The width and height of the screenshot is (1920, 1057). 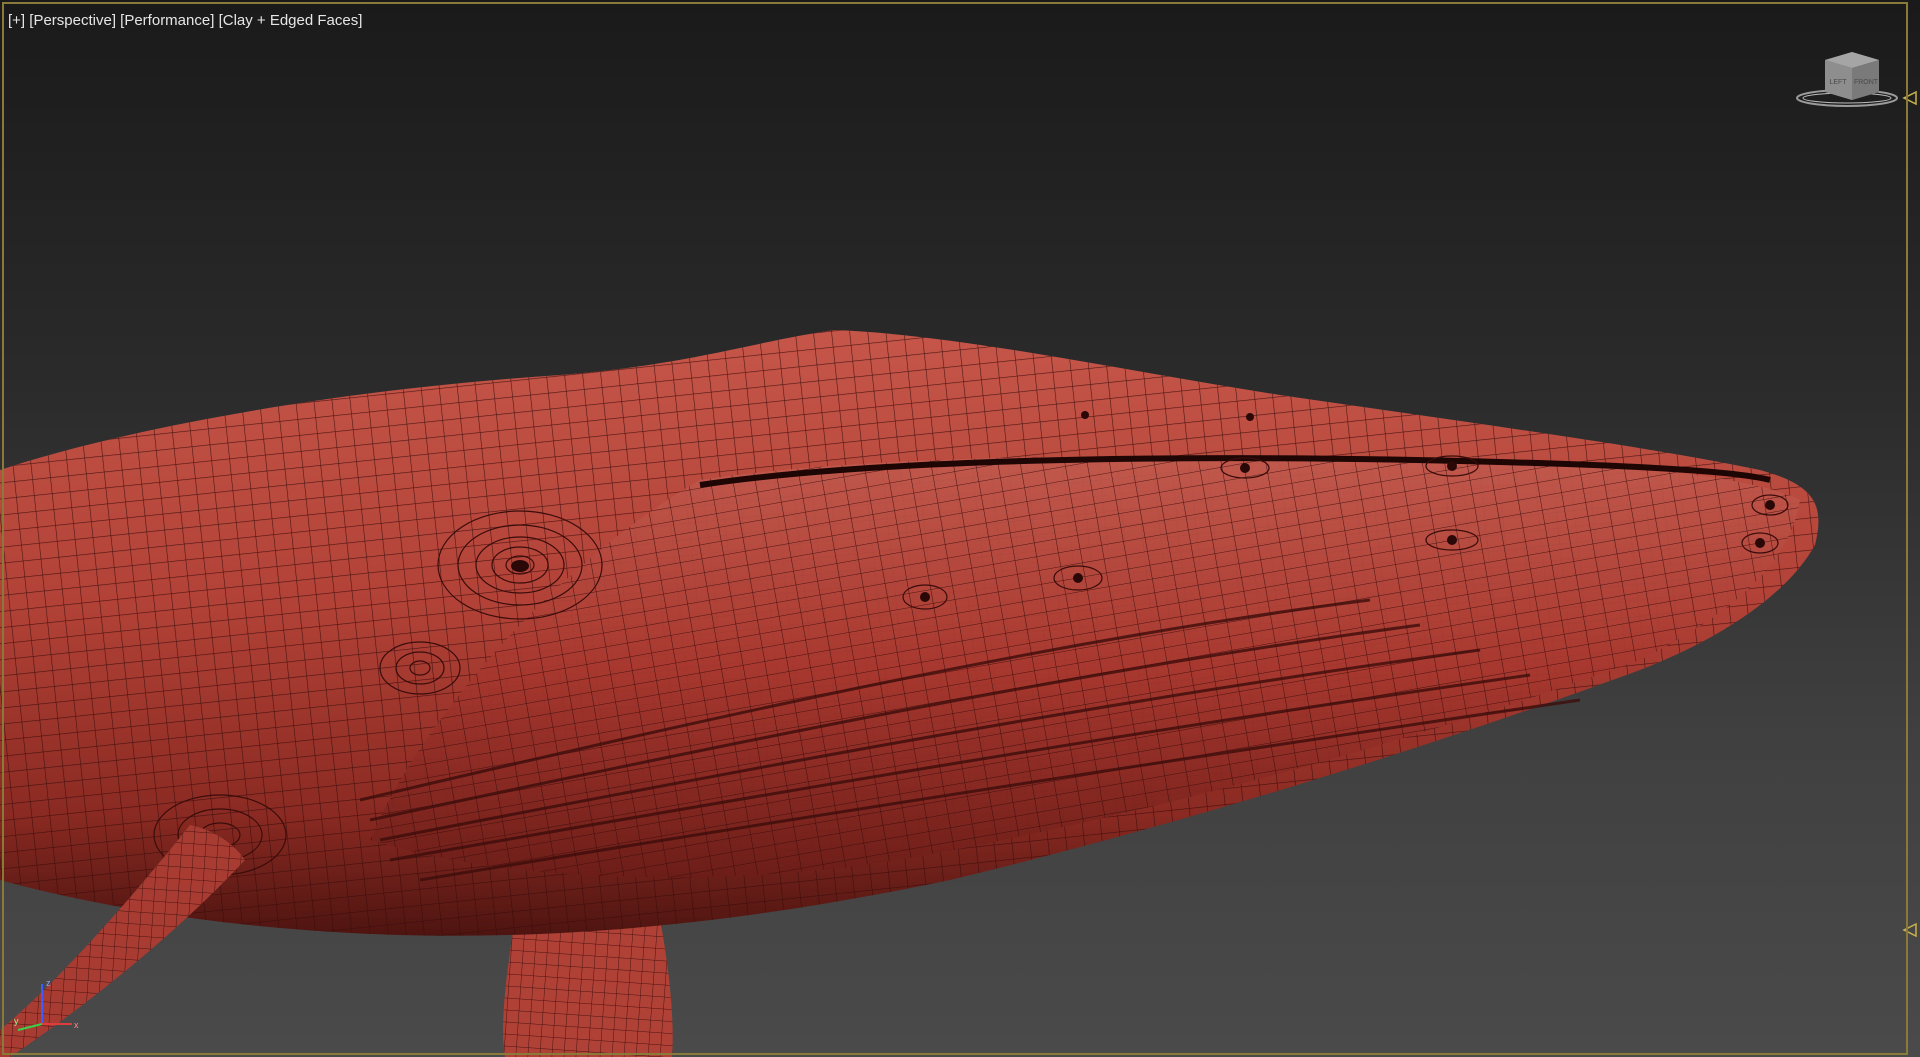 I want to click on axis-tripod-icon: z x y, so click(x=46, y=1004).